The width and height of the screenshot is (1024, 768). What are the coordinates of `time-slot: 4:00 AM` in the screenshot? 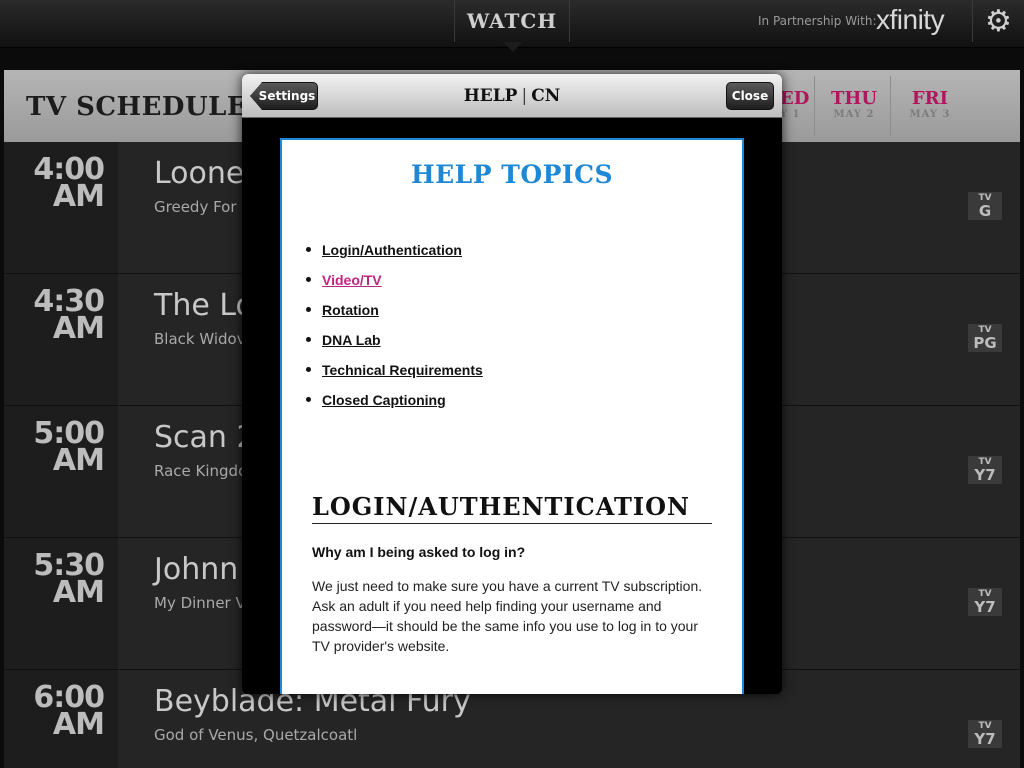 It's located at (69, 183).